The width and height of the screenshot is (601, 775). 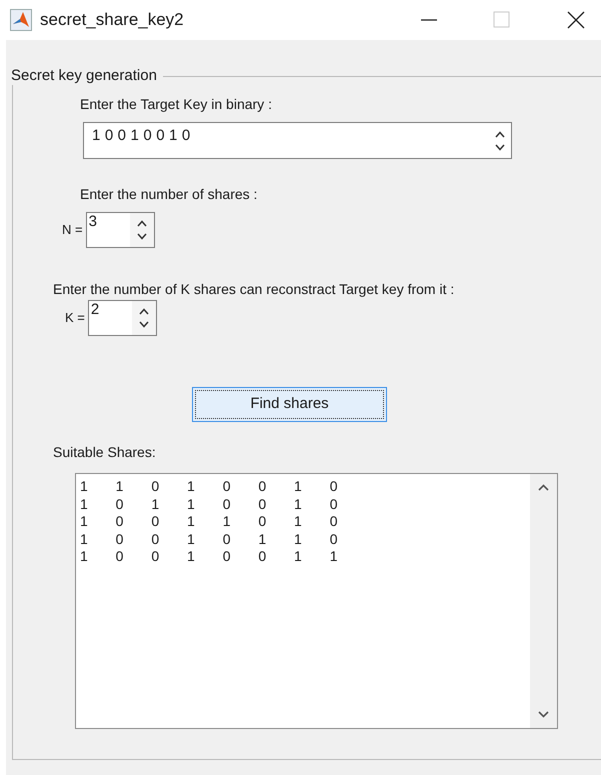 I want to click on target-key-value: 10010010, so click(x=143, y=136).